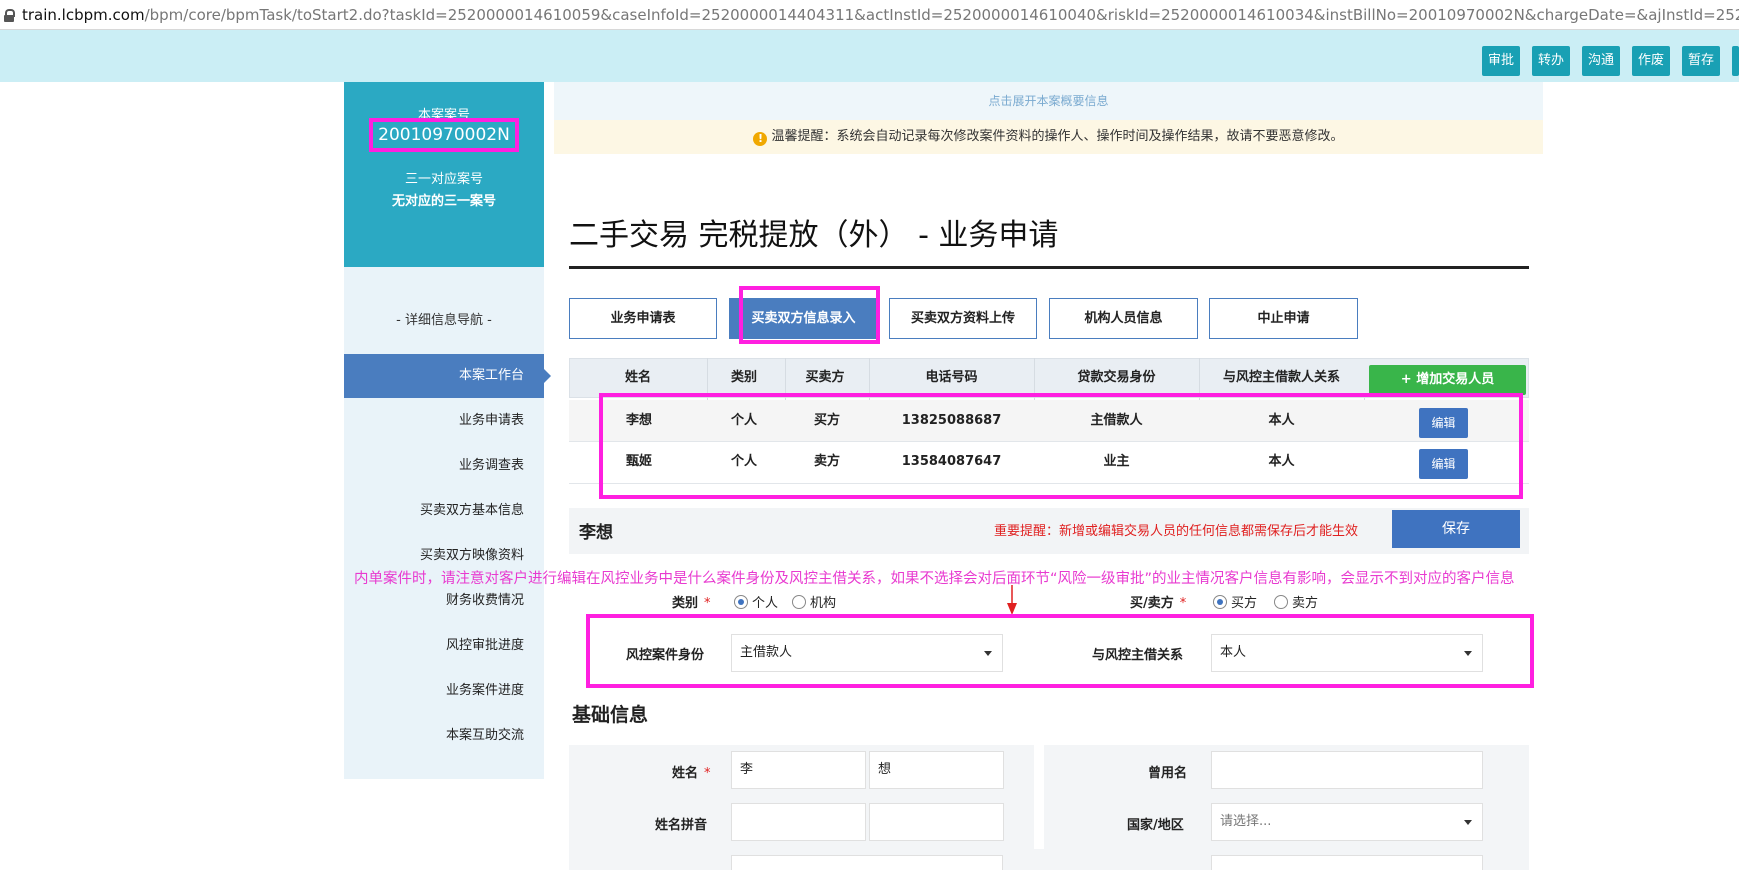 This screenshot has width=1739, height=870. What do you see at coordinates (760, 139) in the screenshot?
I see `warning-icon: !` at bounding box center [760, 139].